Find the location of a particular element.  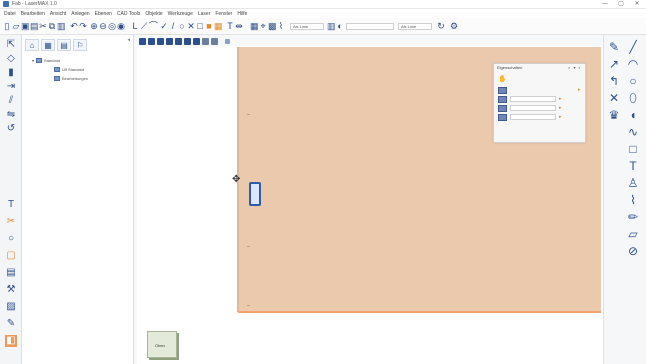

fill-color-icon: ▦ is located at coordinates (218, 26).